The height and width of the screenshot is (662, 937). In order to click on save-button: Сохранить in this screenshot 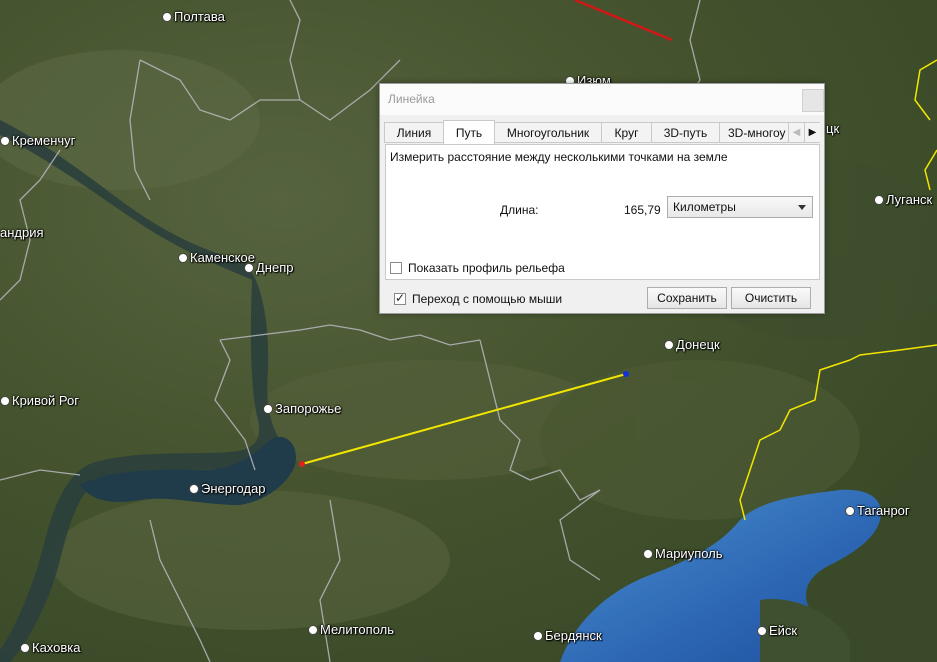, I will do `click(687, 298)`.